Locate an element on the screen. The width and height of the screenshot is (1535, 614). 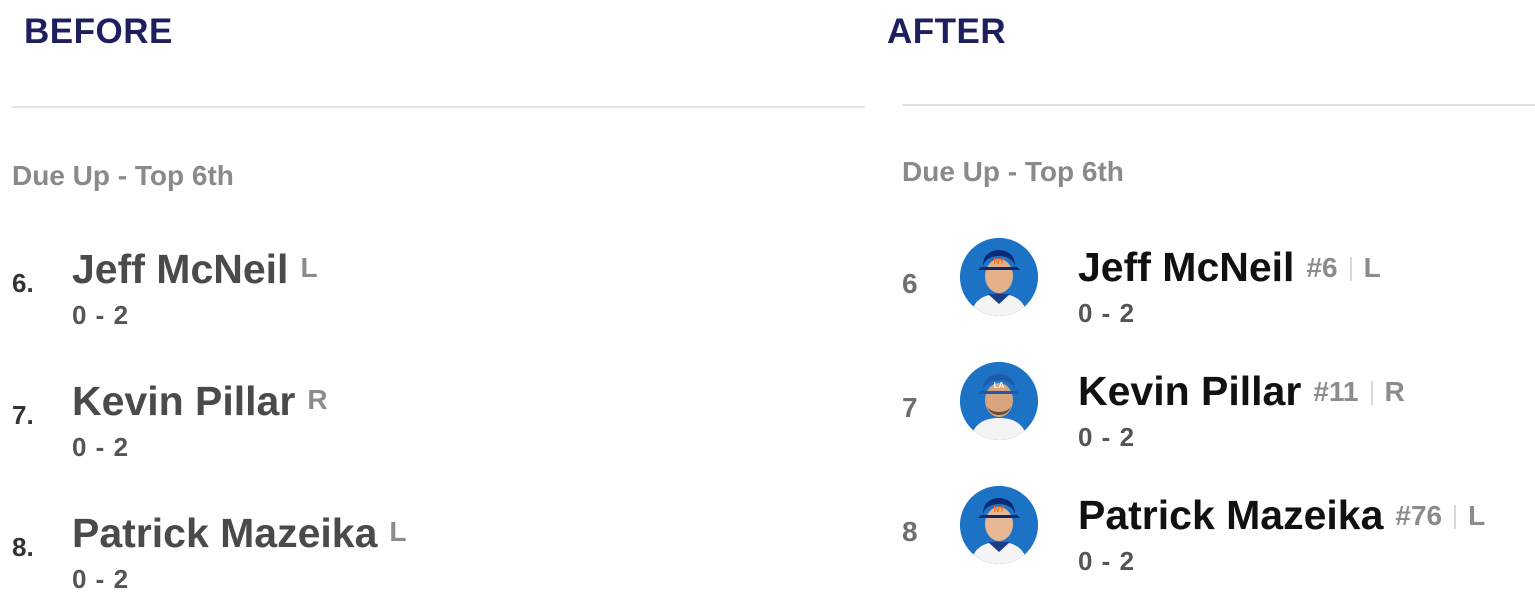
batting-order-number: 8. is located at coordinates (23, 547).